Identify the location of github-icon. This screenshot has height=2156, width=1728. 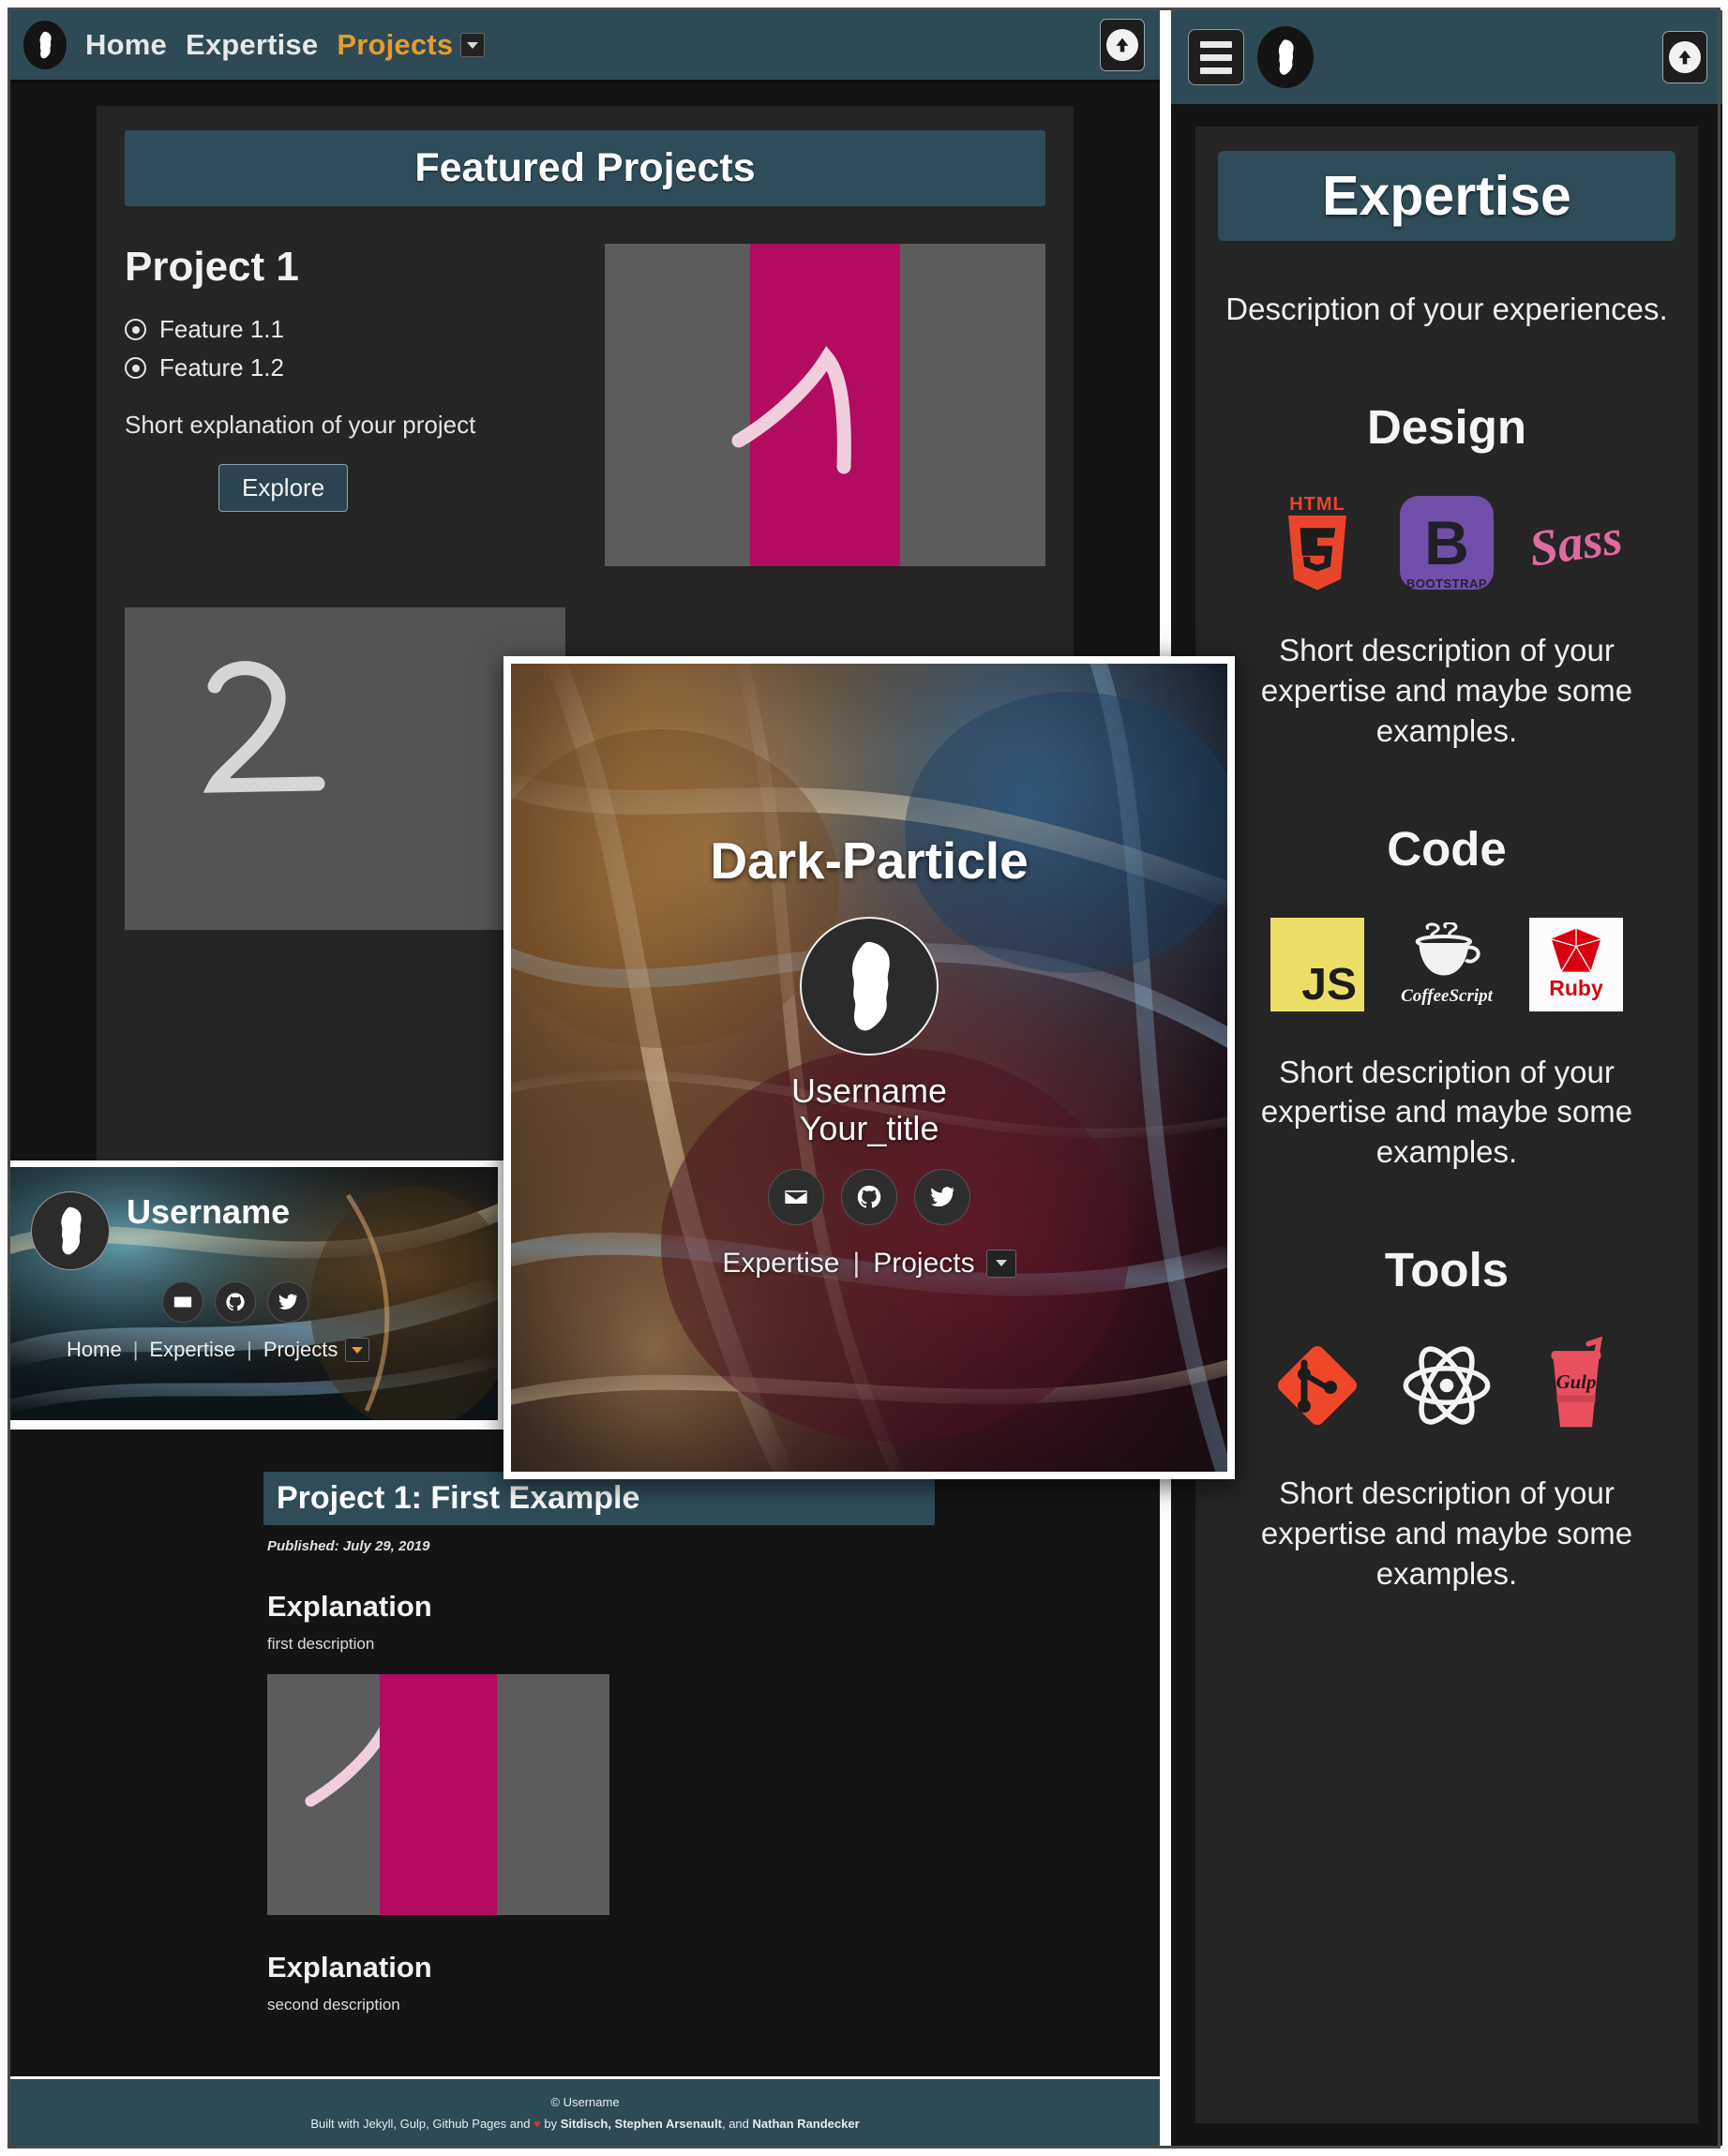
(869, 1196).